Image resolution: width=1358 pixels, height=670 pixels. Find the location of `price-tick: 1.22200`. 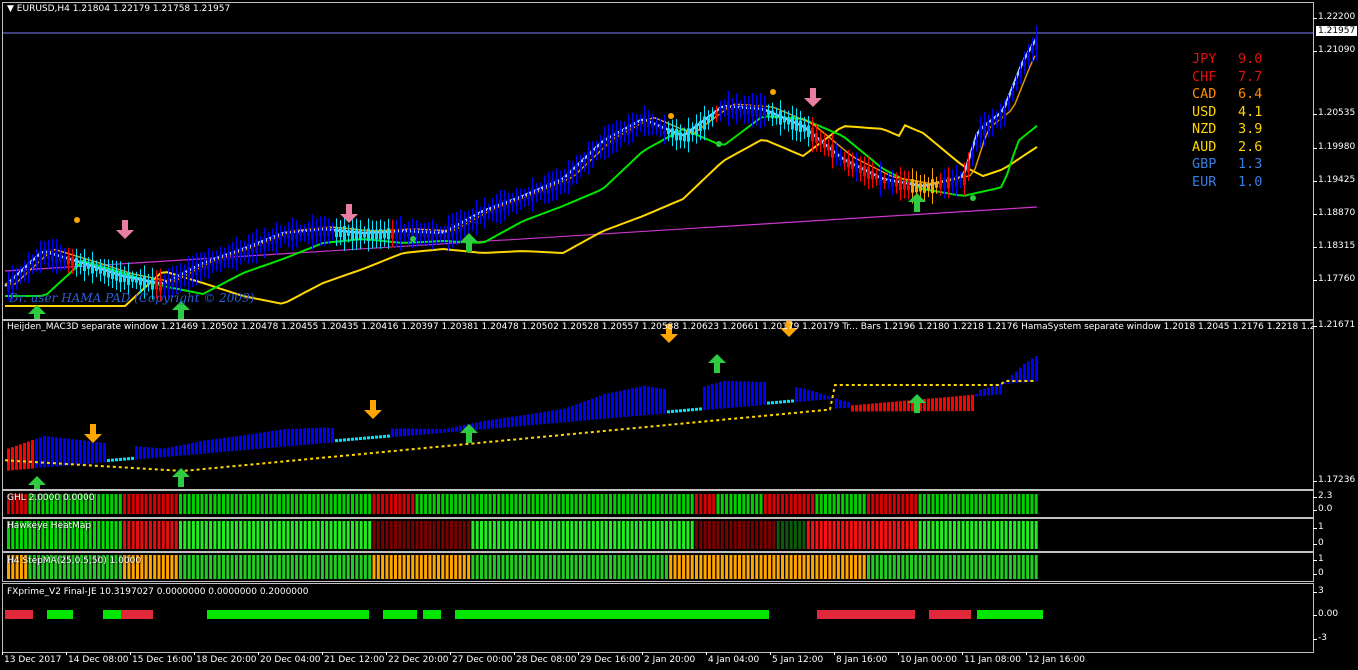

price-tick: 1.22200 is located at coordinates (1334, 17).